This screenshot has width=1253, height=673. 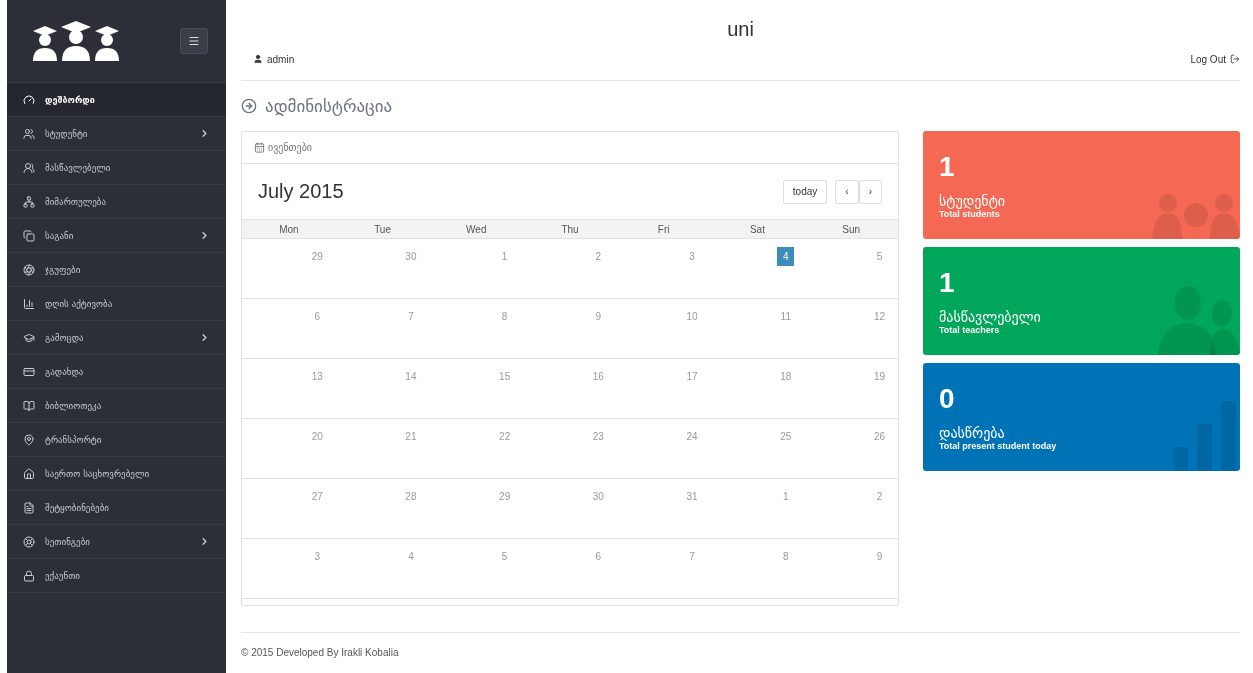 I want to click on username: admin, so click(x=281, y=59).